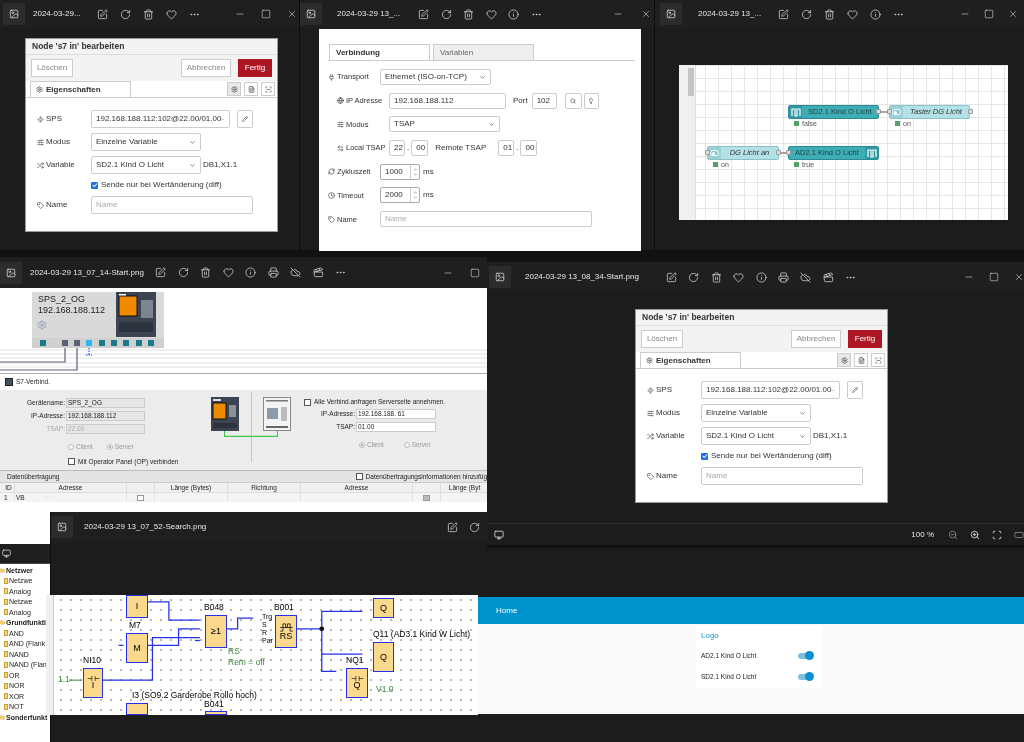 The height and width of the screenshot is (742, 1024). I want to click on number-field: 22, so click(397, 148).